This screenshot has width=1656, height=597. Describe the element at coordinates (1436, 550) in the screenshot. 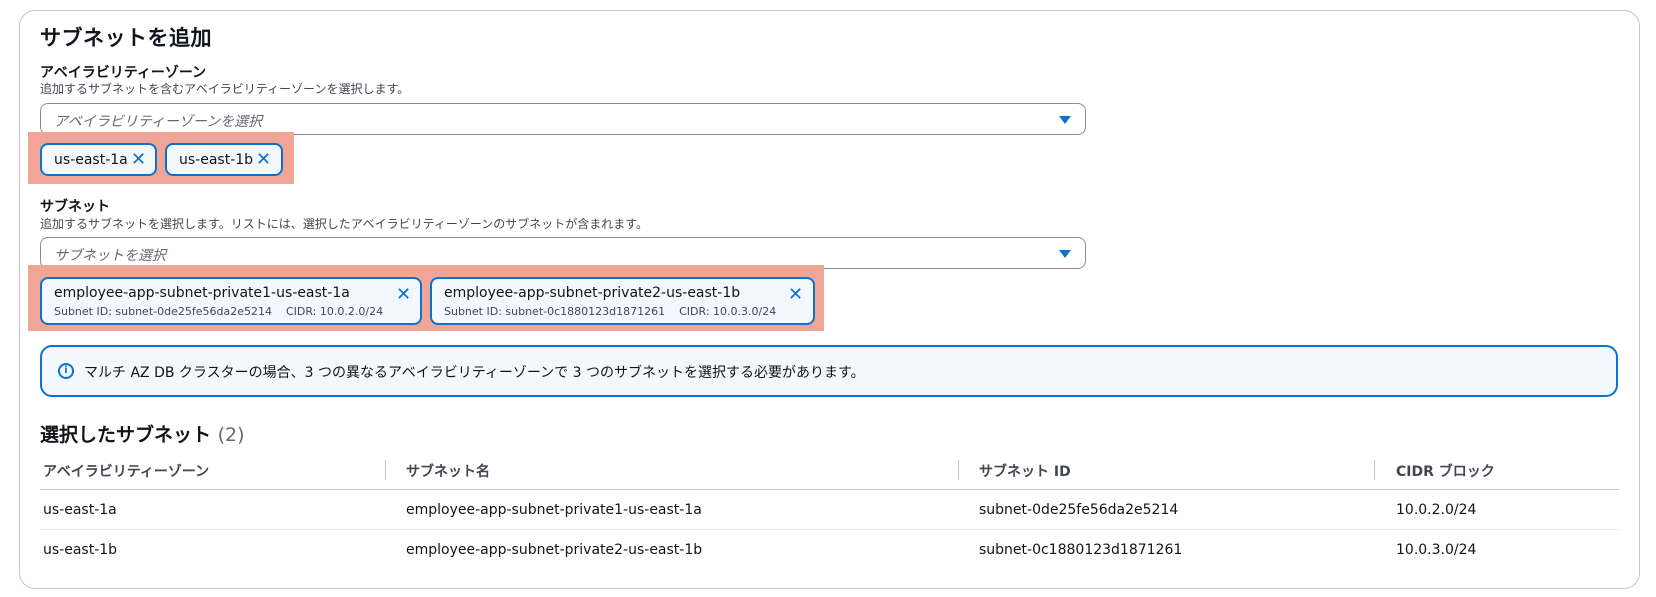

I see `cell-cidr: 10.0.3.0/24` at that location.